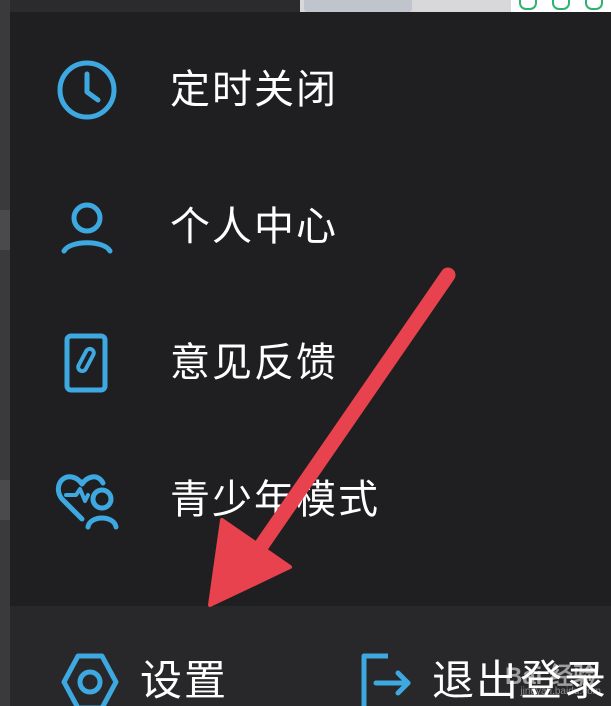  What do you see at coordinates (87, 227) in the screenshot?
I see `user-icon` at bounding box center [87, 227].